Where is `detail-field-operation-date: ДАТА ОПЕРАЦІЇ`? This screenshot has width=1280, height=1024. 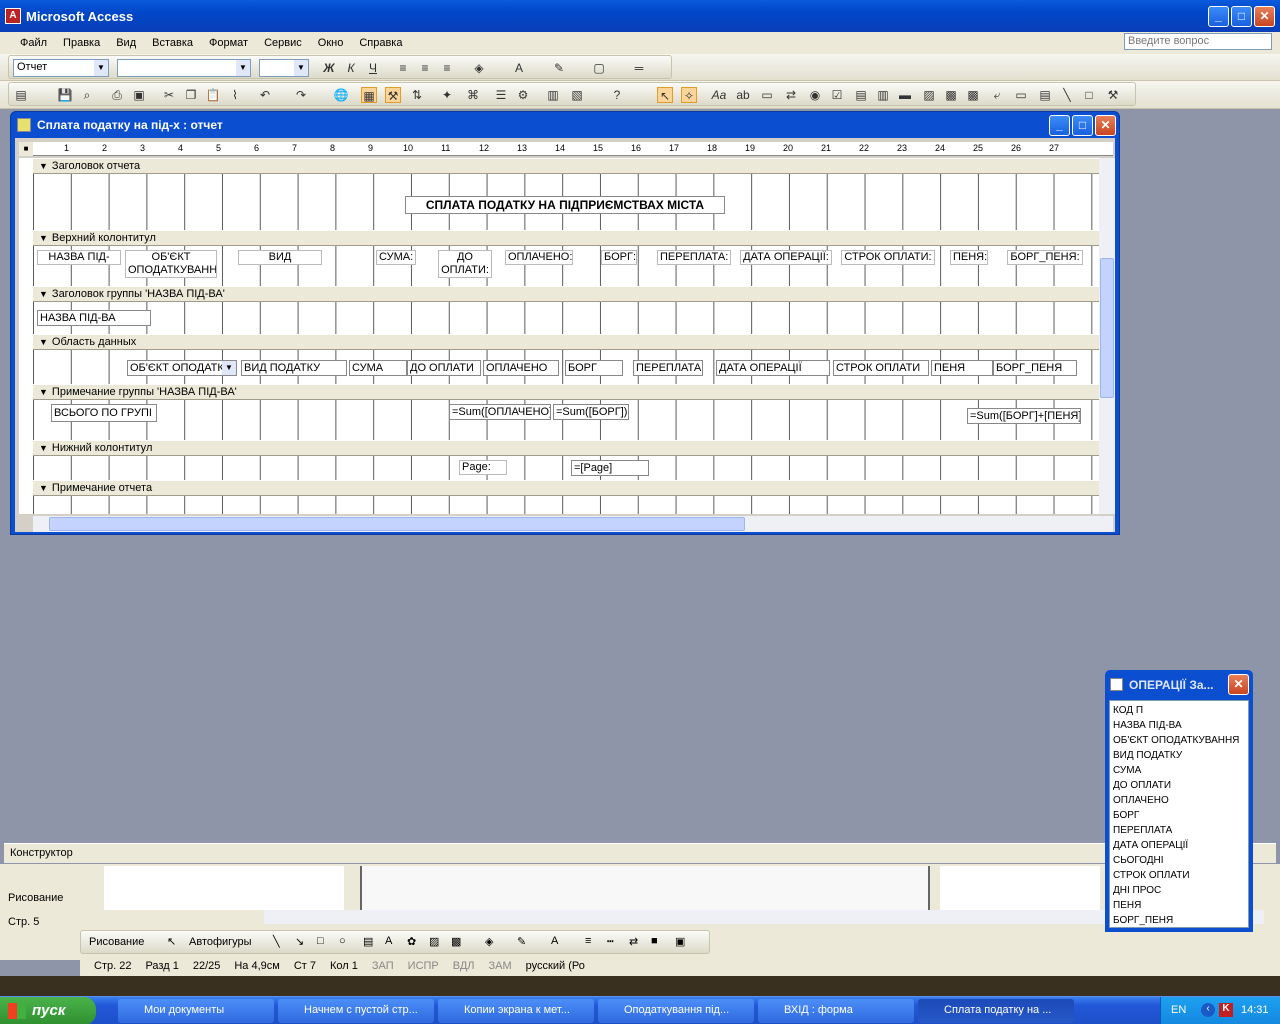
detail-field-operation-date: ДАТА ОПЕРАЦІЇ is located at coordinates (773, 368).